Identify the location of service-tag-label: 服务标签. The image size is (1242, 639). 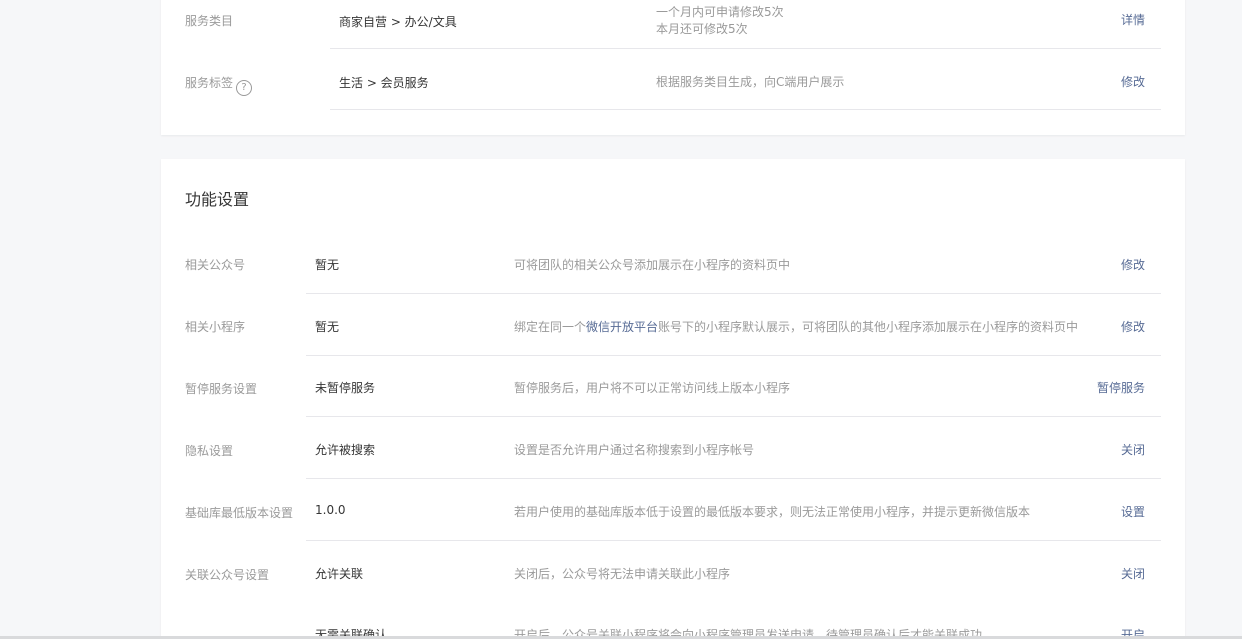
(209, 83).